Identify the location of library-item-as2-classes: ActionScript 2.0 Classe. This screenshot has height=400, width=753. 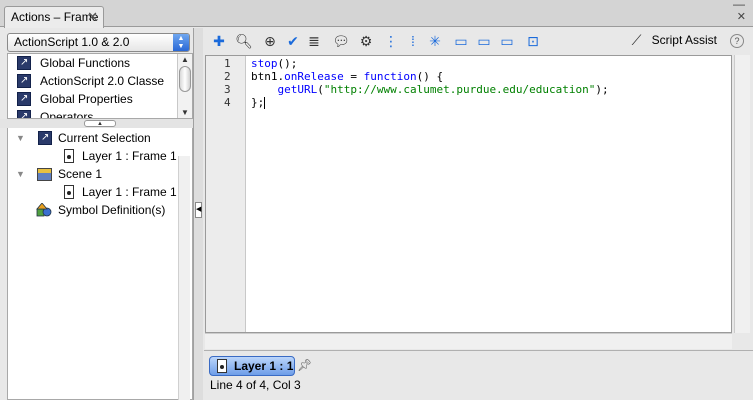
(100, 81).